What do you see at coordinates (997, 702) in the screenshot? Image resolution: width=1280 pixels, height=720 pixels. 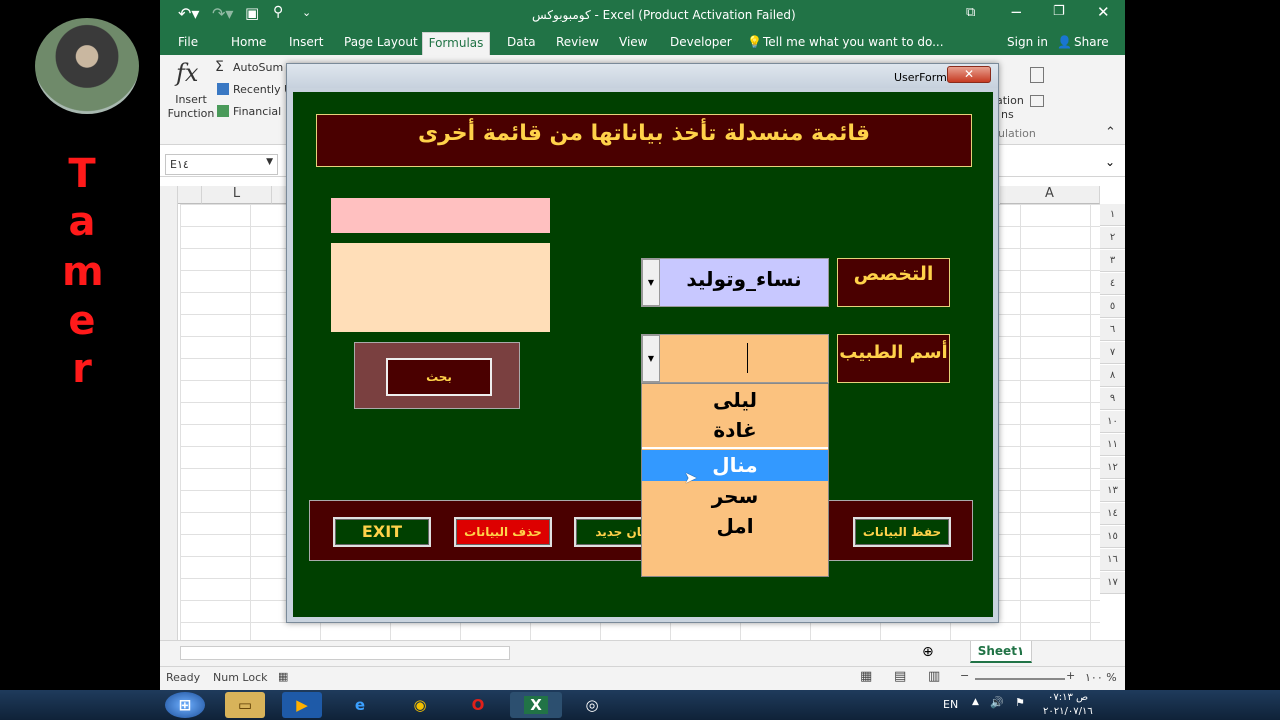 I see `speaker-icon: 🔊` at bounding box center [997, 702].